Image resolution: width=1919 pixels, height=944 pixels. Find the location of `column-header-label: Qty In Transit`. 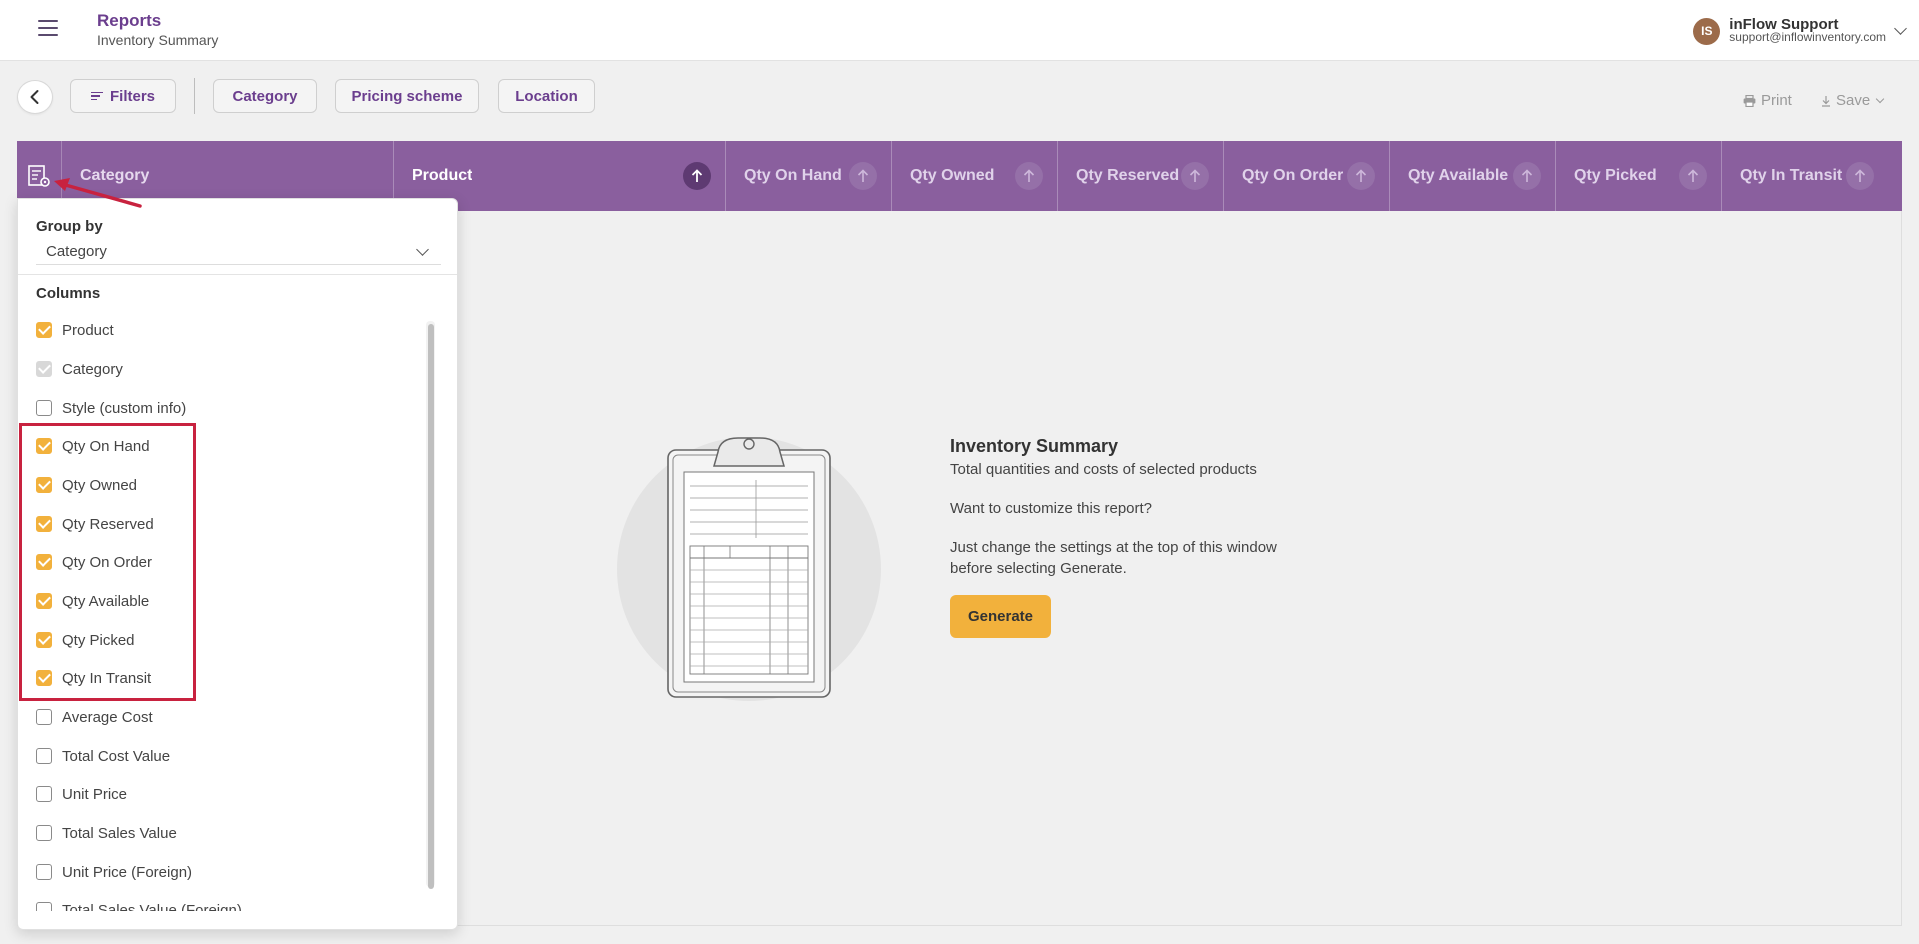

column-header-label: Qty In Transit is located at coordinates (1791, 175).